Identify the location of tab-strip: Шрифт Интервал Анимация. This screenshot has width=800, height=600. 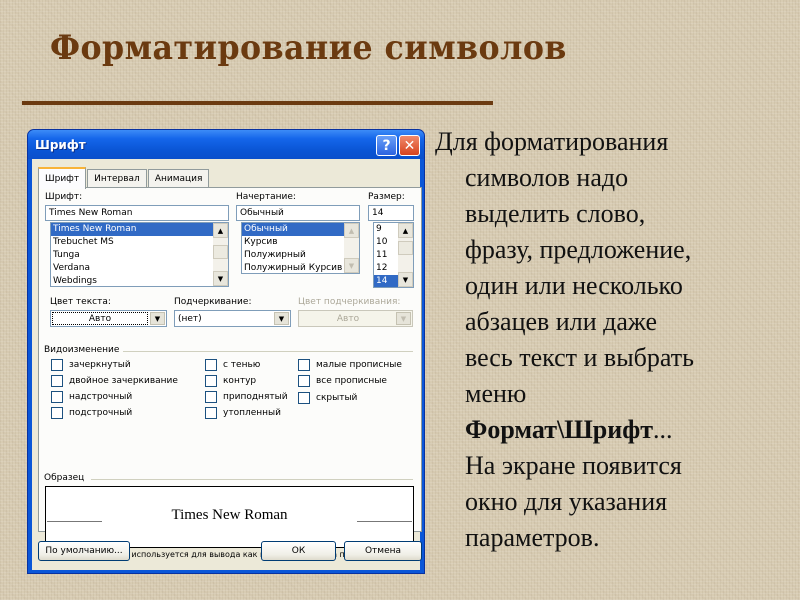
(124, 178).